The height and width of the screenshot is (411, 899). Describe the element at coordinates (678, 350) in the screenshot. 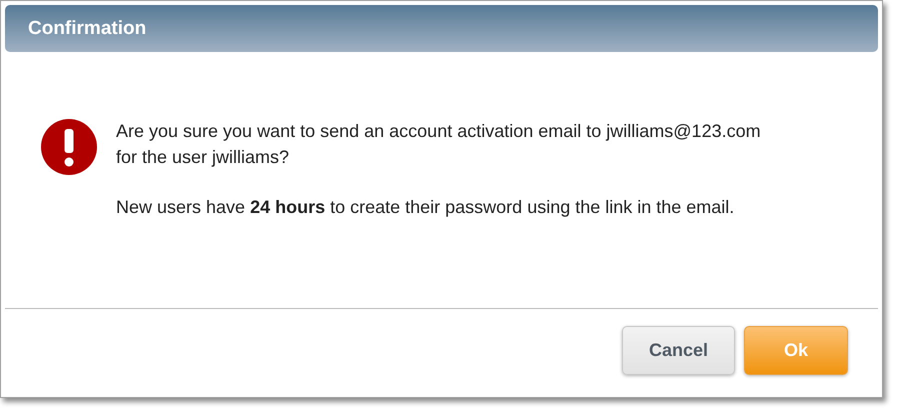

I see `cancel-button: Cancel` at that location.